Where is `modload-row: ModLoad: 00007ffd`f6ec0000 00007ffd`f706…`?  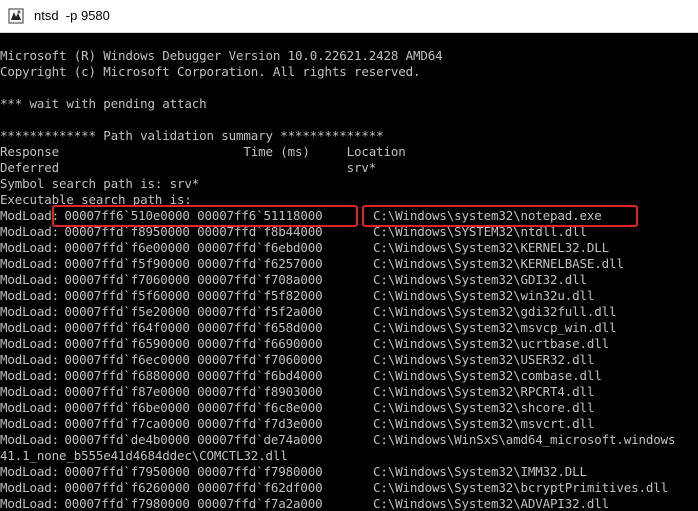 modload-row: ModLoad: 00007ffd`f6ec0000 00007ffd`f706… is located at coordinates (337, 360).